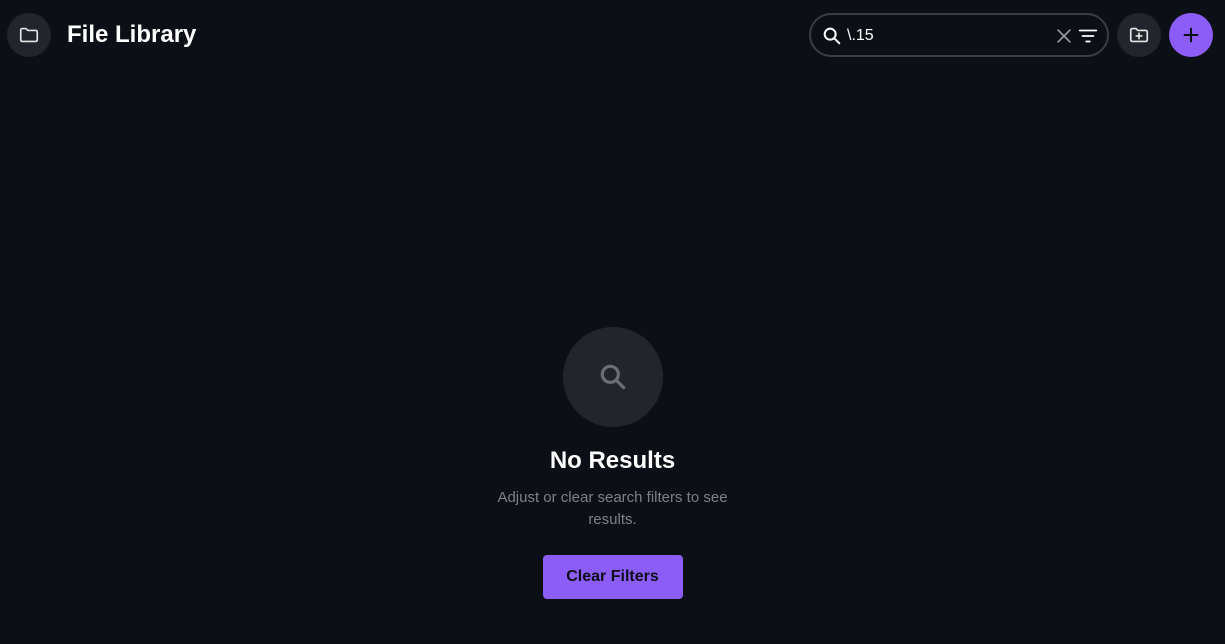 The height and width of the screenshot is (644, 1225). I want to click on empty-state-icon-wrap, so click(612, 377).